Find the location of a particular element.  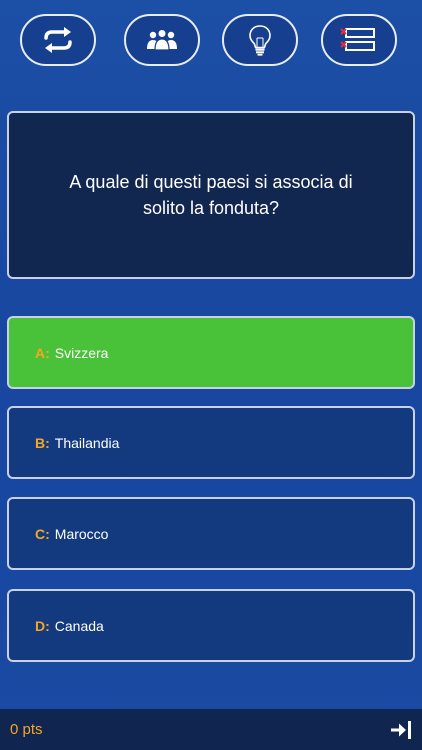

swap-arrows-icon is located at coordinates (58, 40).